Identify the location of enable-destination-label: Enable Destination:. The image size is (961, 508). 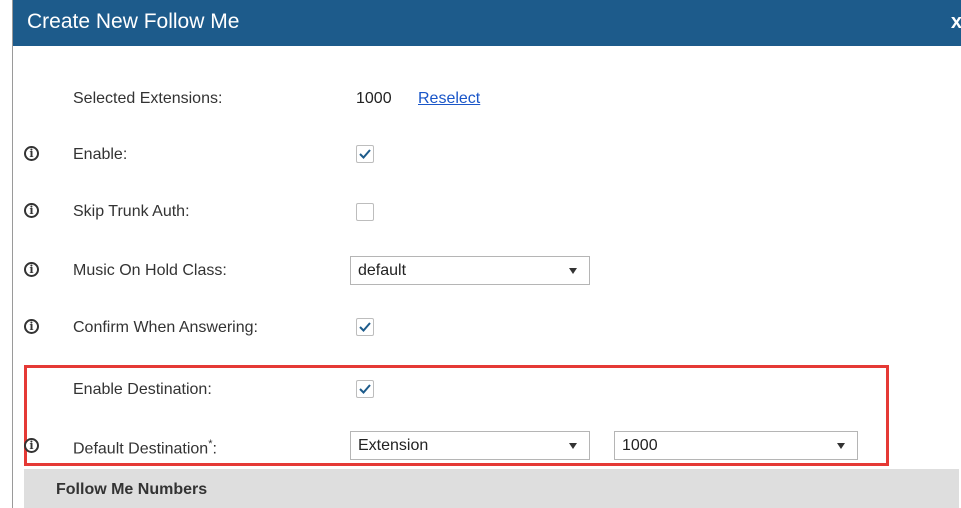
(142, 389).